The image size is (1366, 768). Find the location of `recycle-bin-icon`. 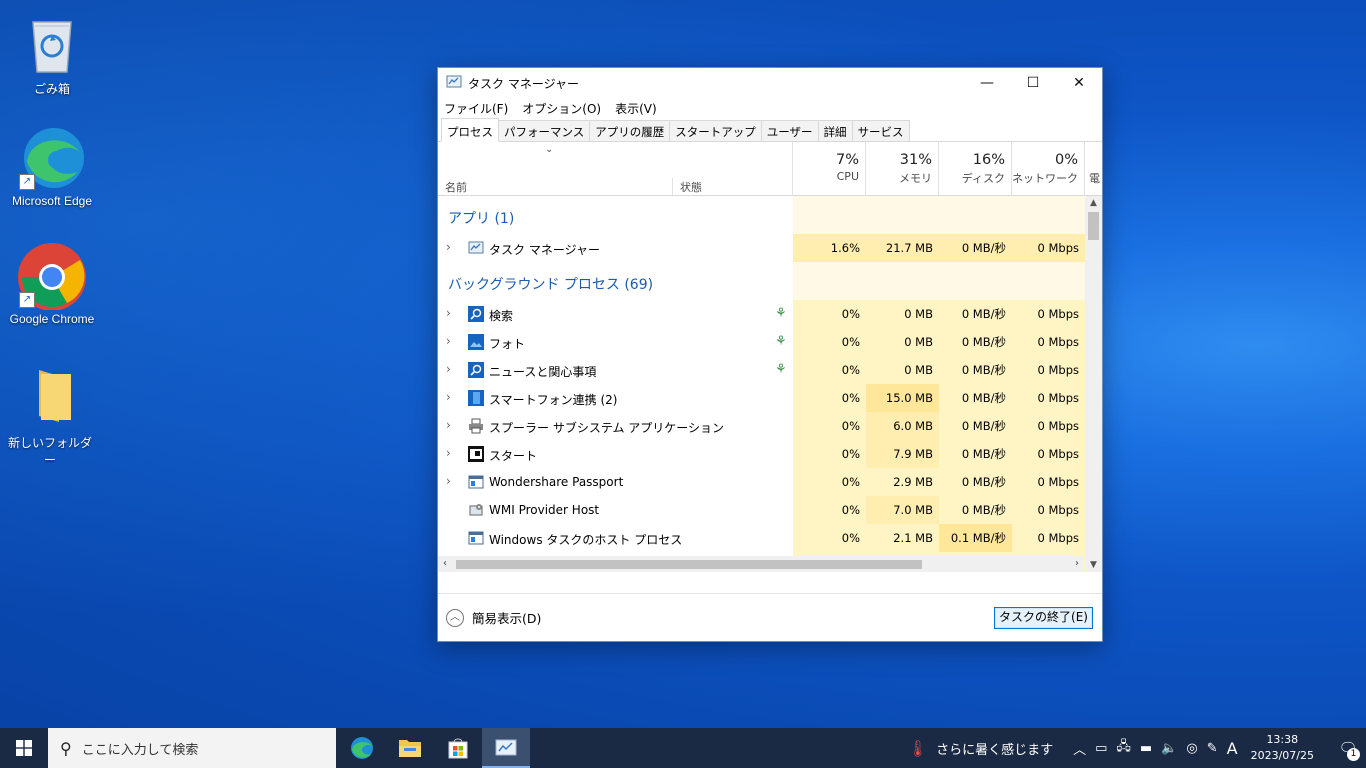

recycle-bin-icon is located at coordinates (52, 43).